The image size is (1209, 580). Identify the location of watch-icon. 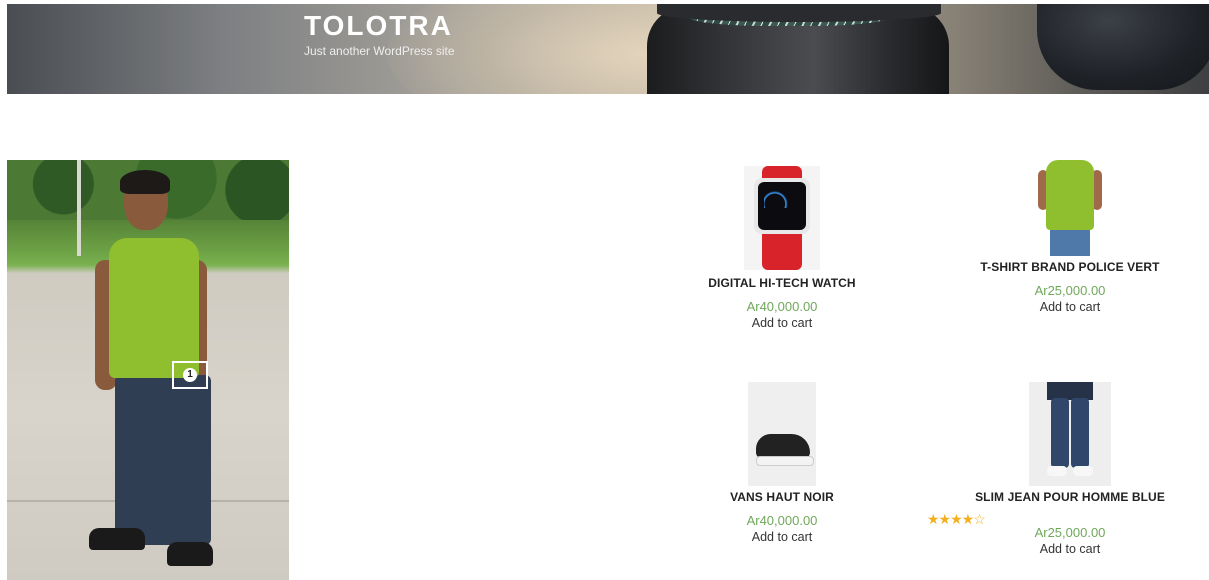
(782, 218).